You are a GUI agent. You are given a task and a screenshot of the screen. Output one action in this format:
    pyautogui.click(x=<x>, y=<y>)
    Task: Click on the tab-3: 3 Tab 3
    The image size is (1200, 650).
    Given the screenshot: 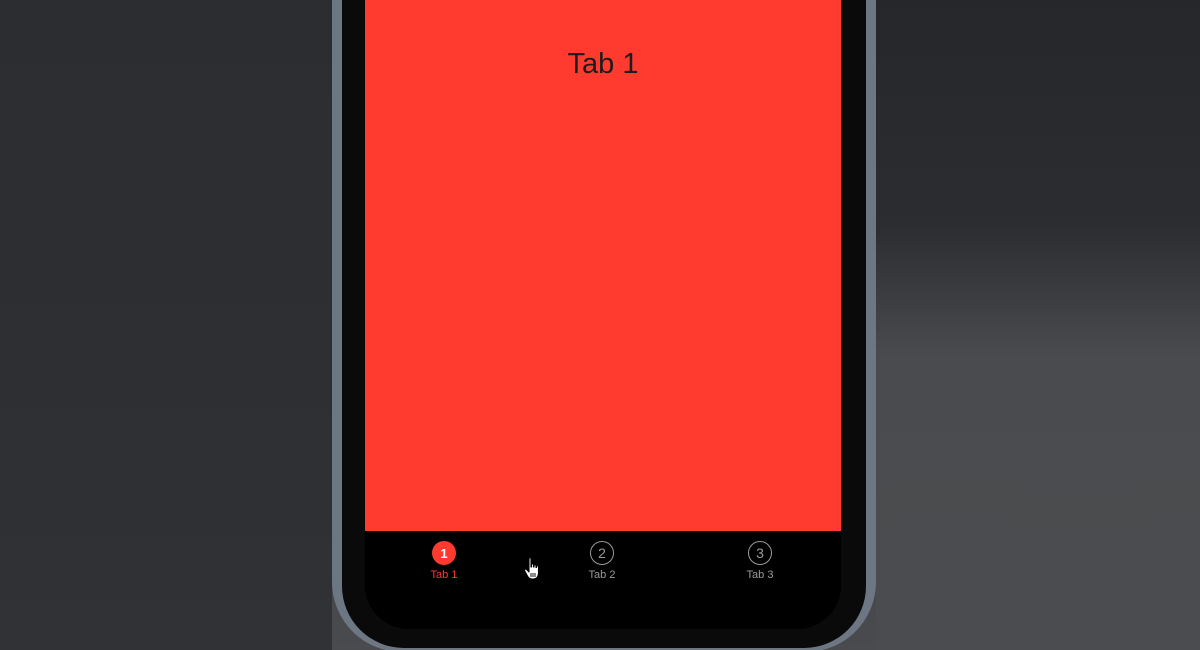 What is the action you would take?
    pyautogui.click(x=760, y=561)
    